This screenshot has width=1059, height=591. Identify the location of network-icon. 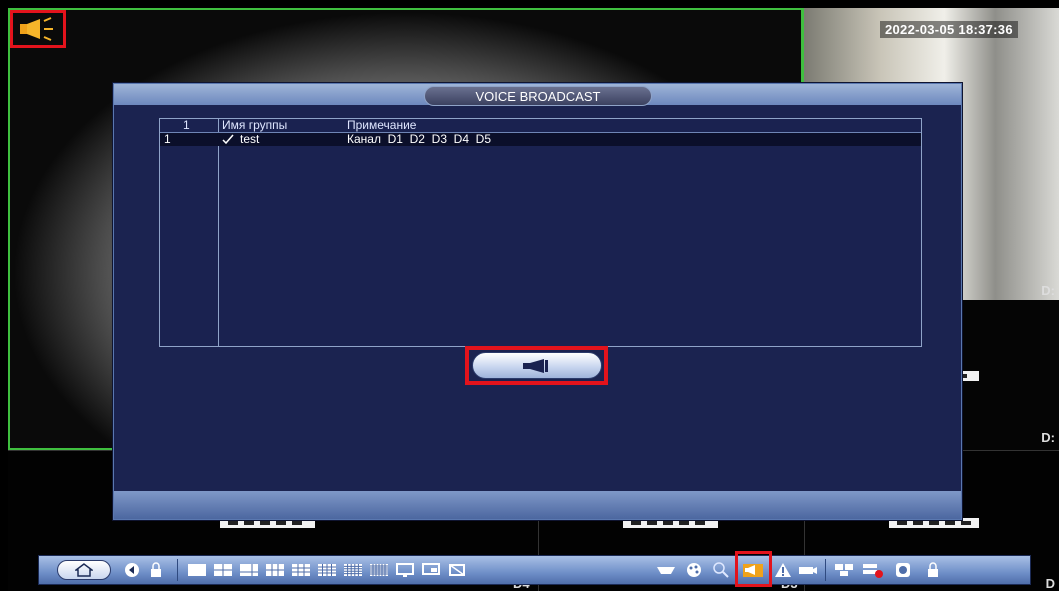
(844, 570).